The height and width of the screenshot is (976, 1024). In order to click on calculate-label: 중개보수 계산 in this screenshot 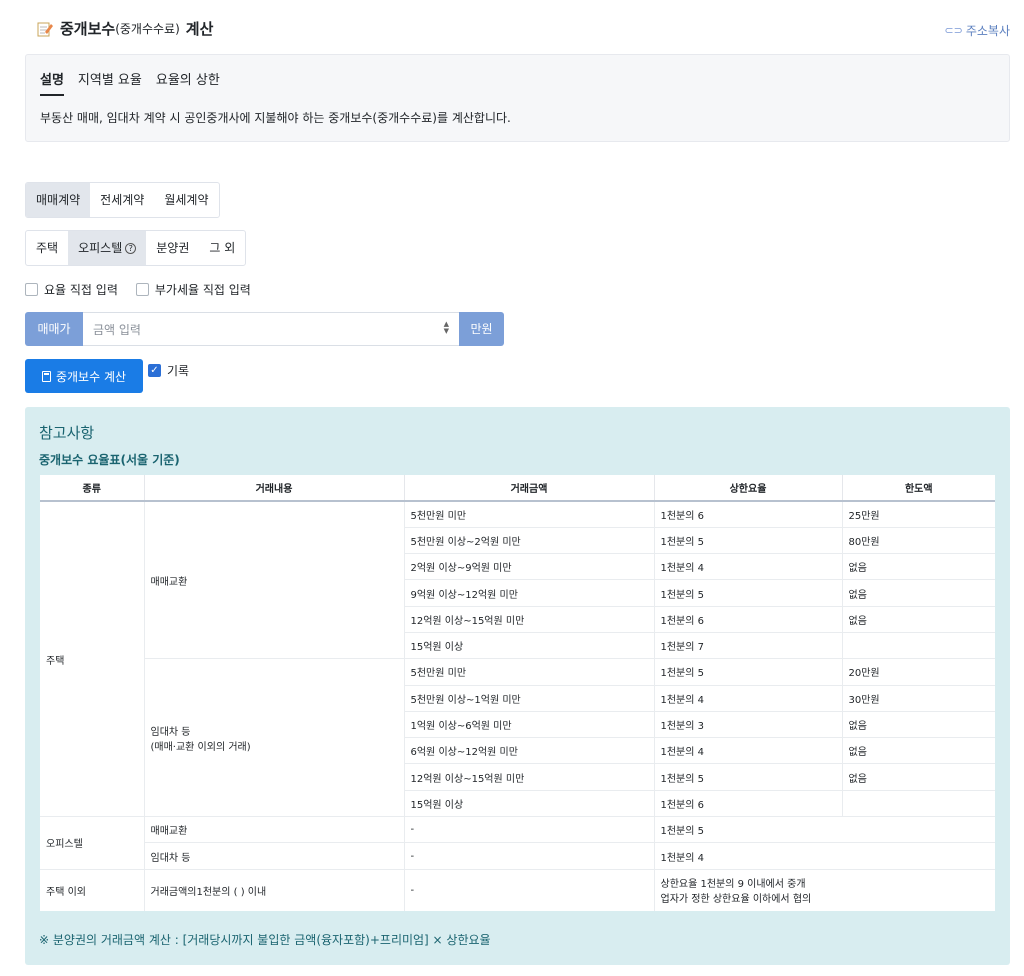, I will do `click(91, 376)`.